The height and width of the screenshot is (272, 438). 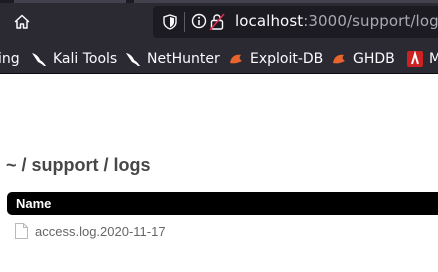 I want to click on bookmark-ghdb: GHDB, so click(x=362, y=59).